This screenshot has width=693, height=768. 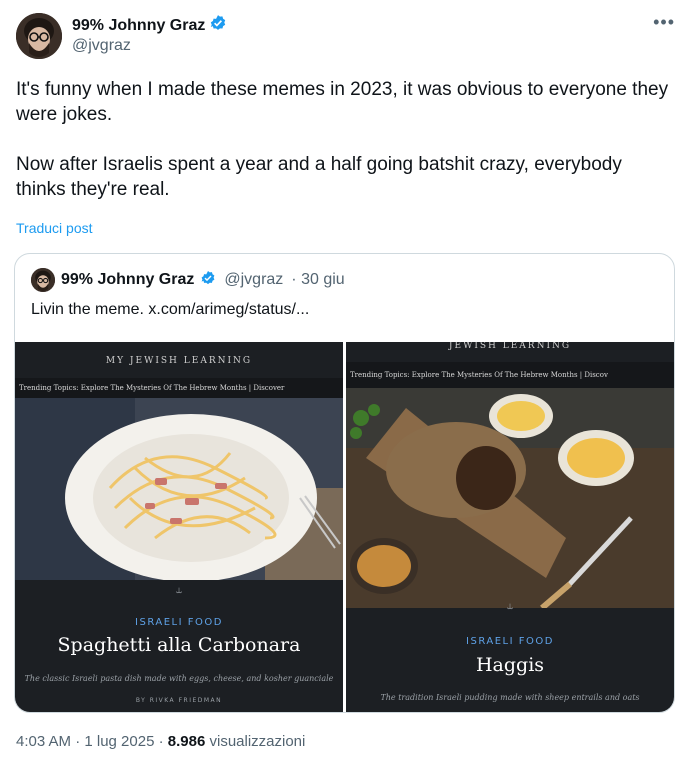 I want to click on site-logo-text: MY JEWISH LEARNING, so click(x=179, y=360).